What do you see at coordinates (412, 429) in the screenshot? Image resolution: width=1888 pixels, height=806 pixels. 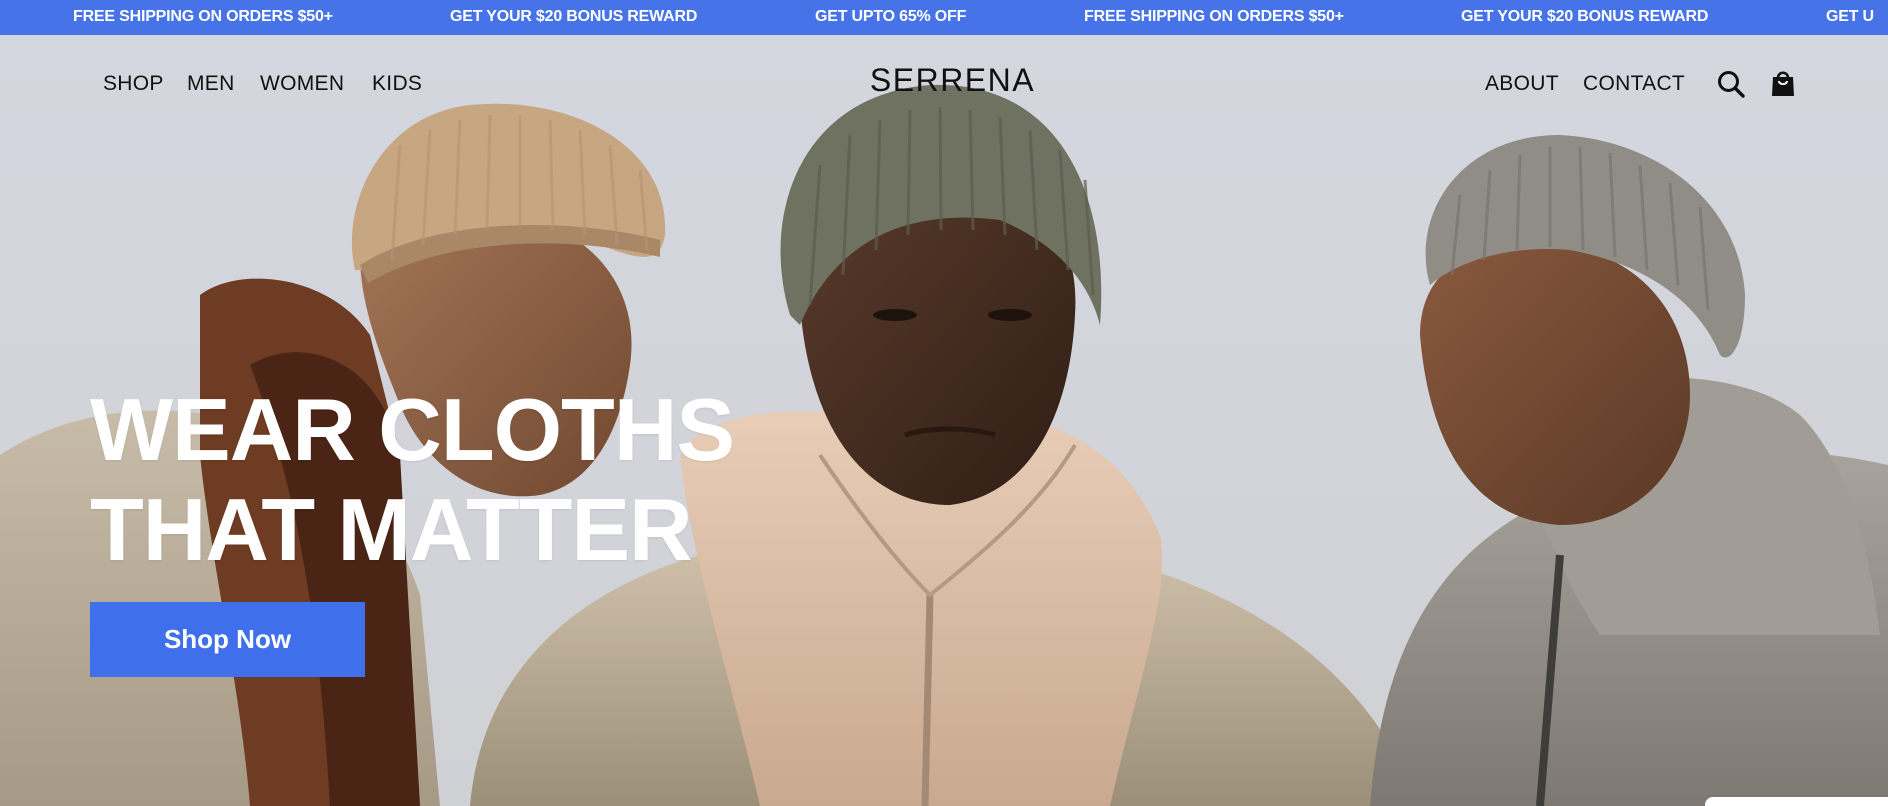 I see `hero-headline-line: WEAR CLOTHS` at bounding box center [412, 429].